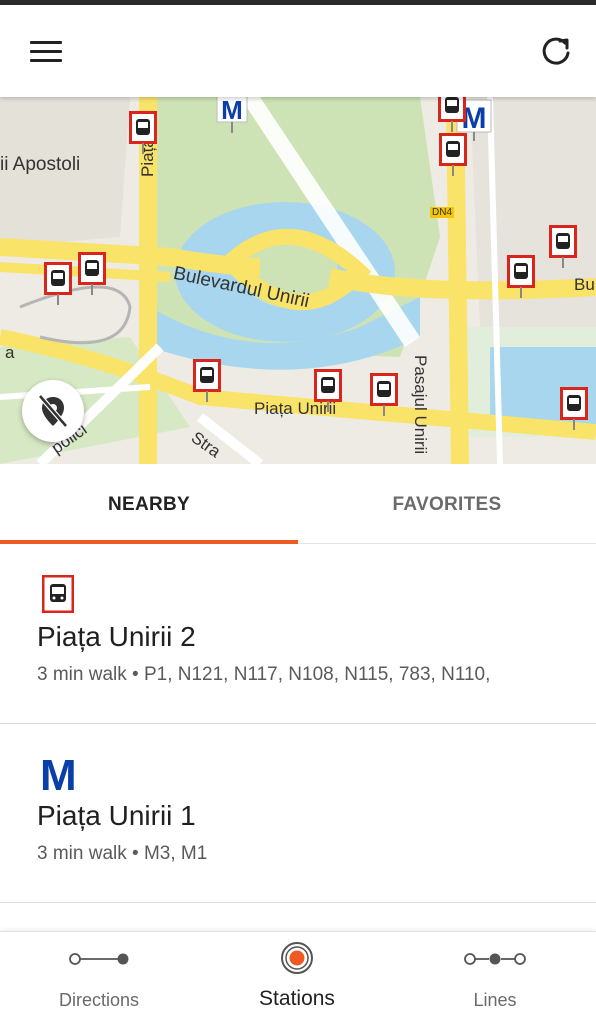 This screenshot has width=596, height=1024. I want to click on tab-nearby: NEARBY, so click(149, 504).